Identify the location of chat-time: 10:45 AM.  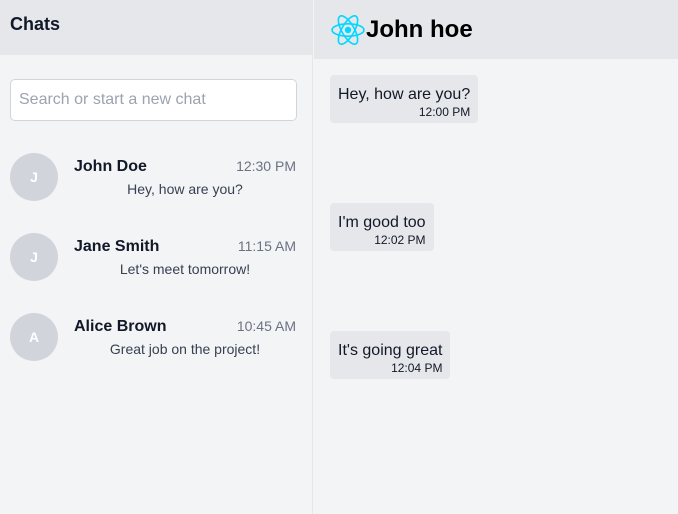
(266, 326).